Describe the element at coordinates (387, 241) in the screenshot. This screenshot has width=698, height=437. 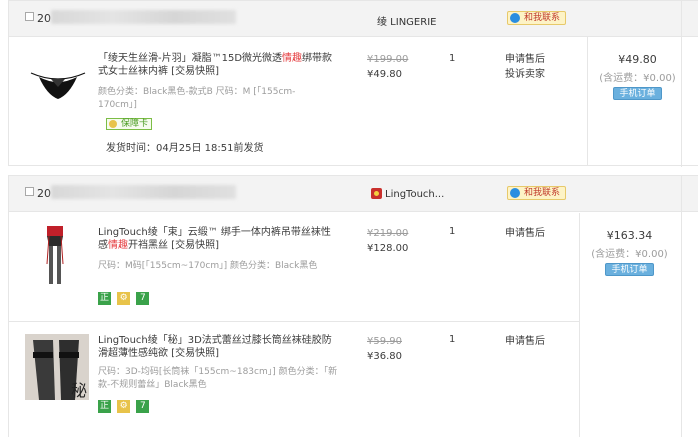
I see `price-block: ¥219.00 ¥128.00` at that location.